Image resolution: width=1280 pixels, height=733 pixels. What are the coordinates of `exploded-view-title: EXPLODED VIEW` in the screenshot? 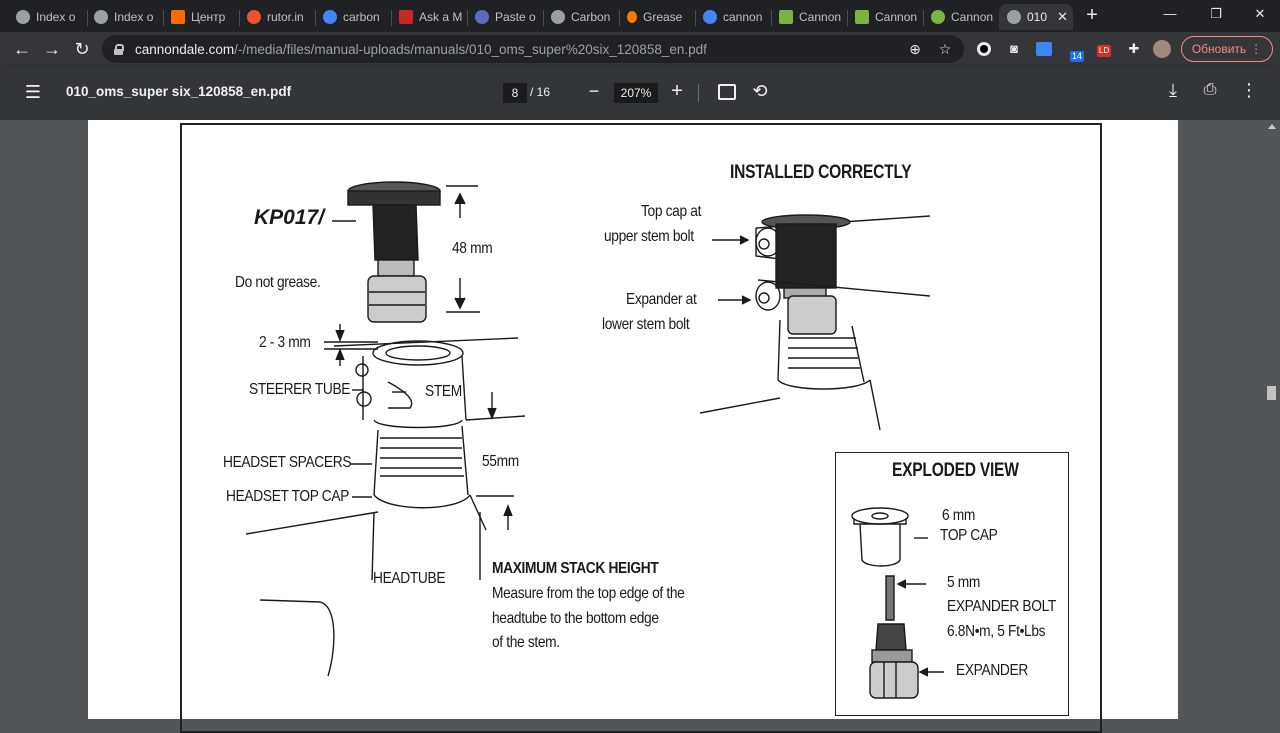 It's located at (955, 470).